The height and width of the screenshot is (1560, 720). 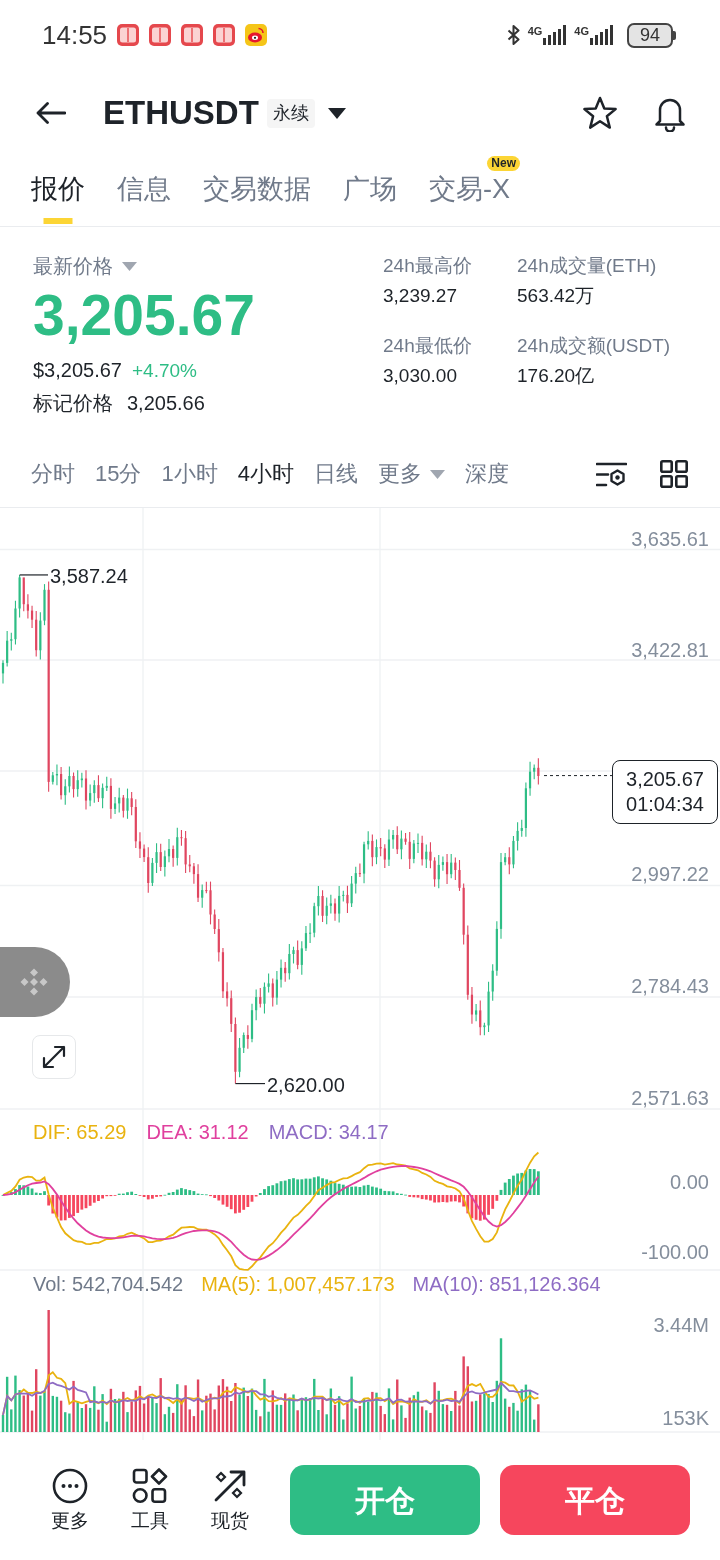 I want to click on axis-label: 3.44M, so click(x=681, y=1325).